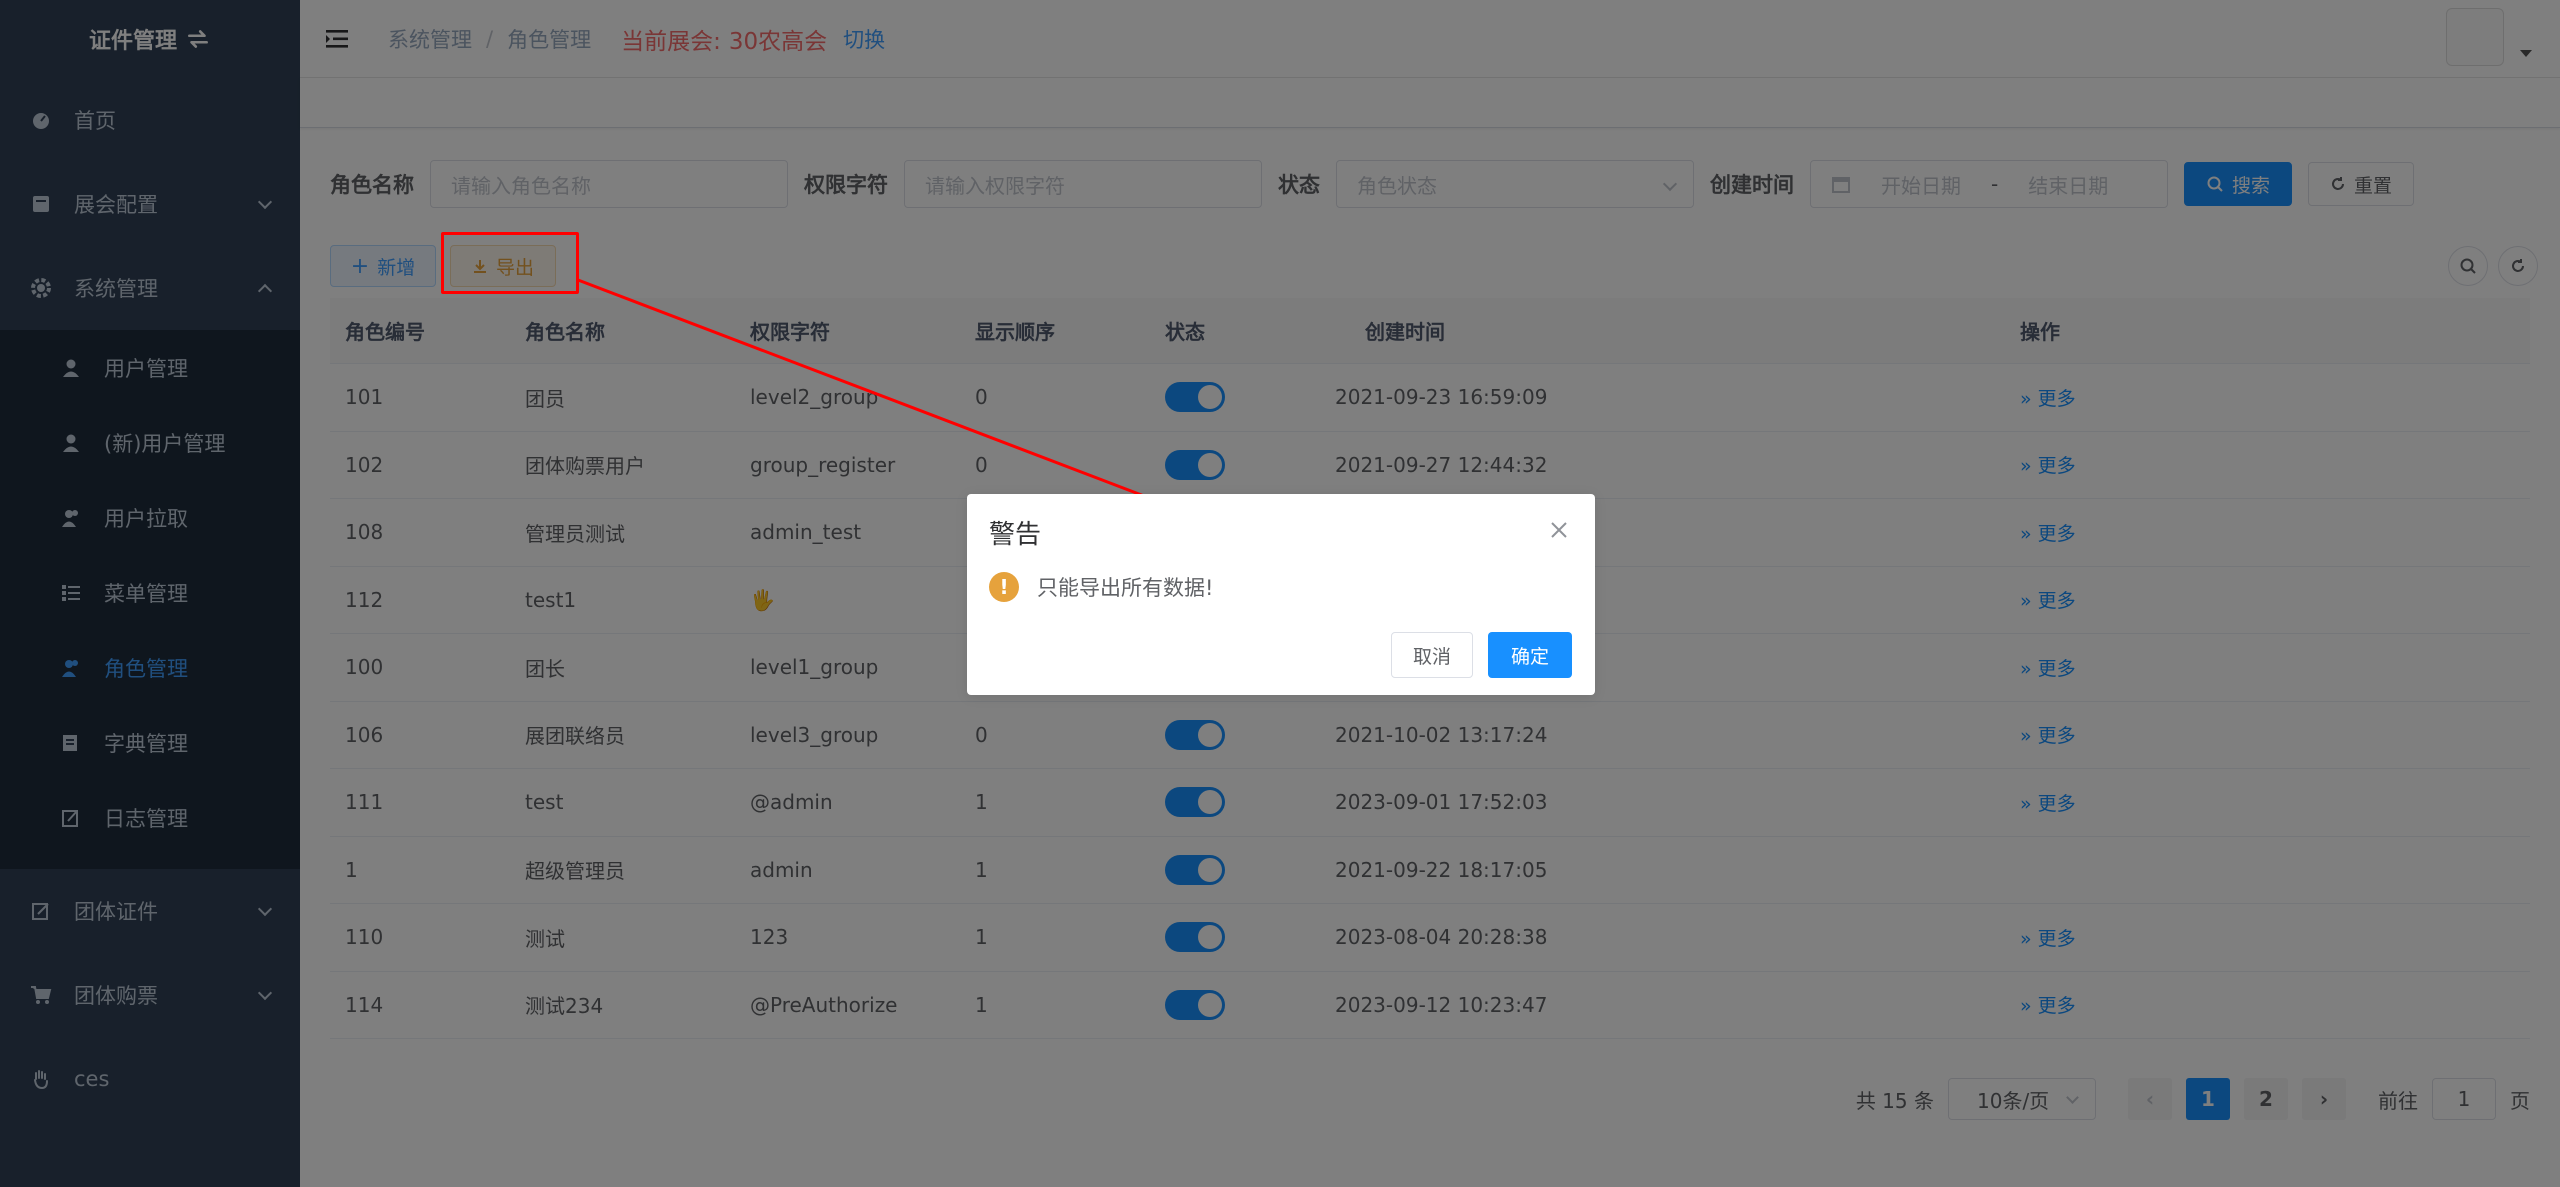  Describe the element at coordinates (510, 263) in the screenshot. I see `annotation-highlight-box` at that location.